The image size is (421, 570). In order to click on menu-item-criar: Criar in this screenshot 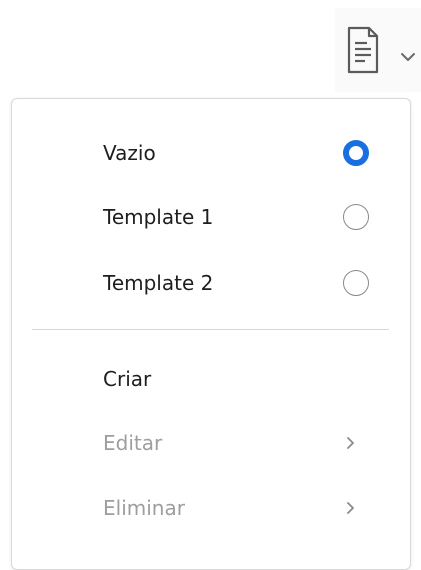, I will do `click(211, 379)`.